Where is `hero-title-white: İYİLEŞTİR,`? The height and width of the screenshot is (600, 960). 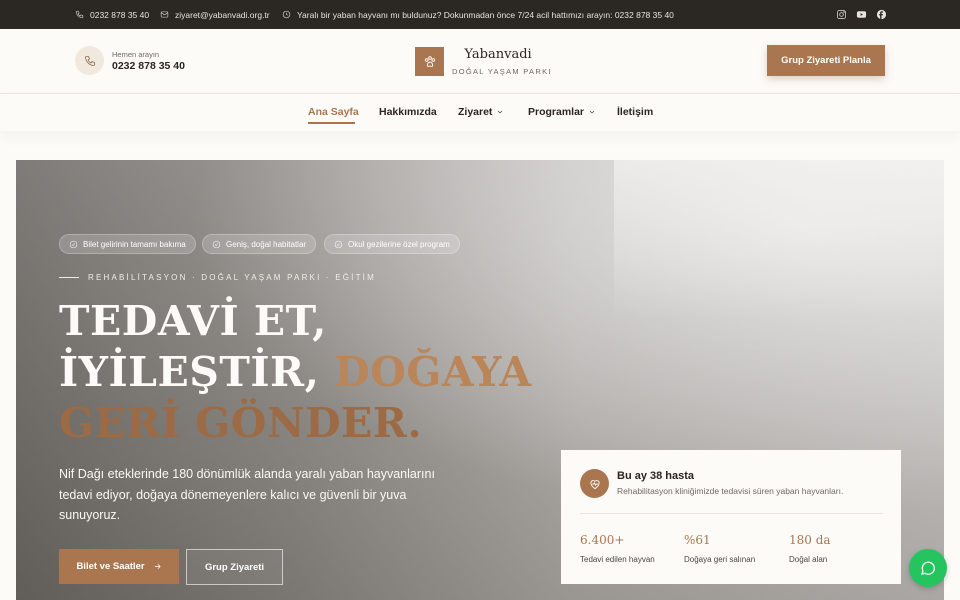
hero-title-white: İYİLEŞTİR, is located at coordinates (197, 372).